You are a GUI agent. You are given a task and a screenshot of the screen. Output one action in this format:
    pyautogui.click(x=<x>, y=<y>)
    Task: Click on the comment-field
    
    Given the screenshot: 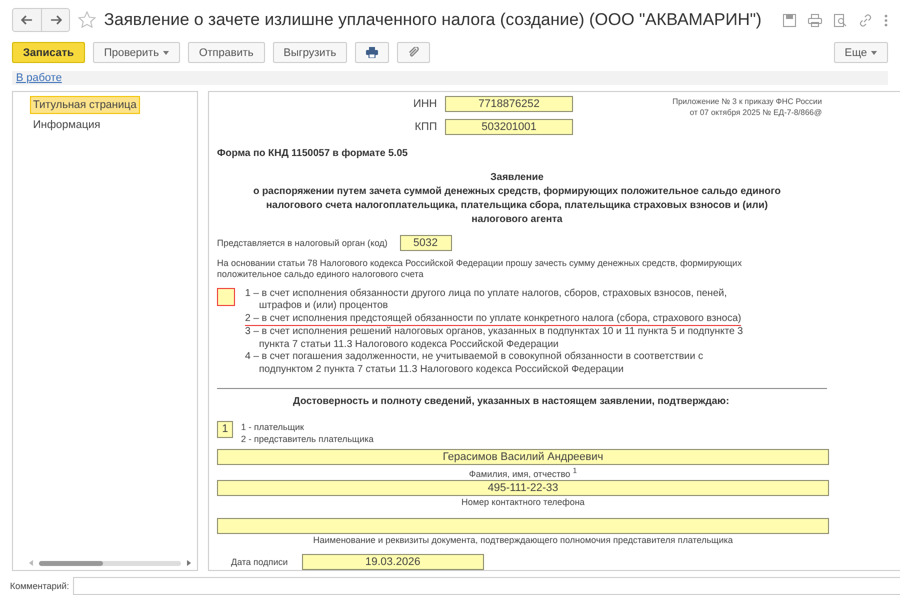 What is the action you would take?
    pyautogui.click(x=486, y=586)
    